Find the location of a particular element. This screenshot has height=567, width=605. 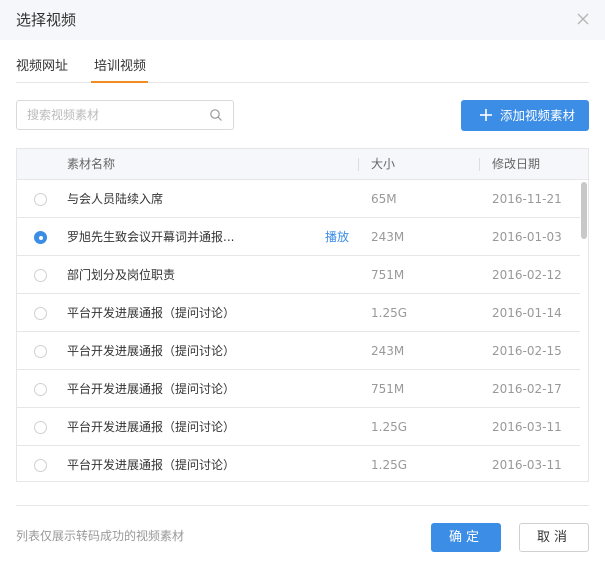

search-input is located at coordinates (109, 115).